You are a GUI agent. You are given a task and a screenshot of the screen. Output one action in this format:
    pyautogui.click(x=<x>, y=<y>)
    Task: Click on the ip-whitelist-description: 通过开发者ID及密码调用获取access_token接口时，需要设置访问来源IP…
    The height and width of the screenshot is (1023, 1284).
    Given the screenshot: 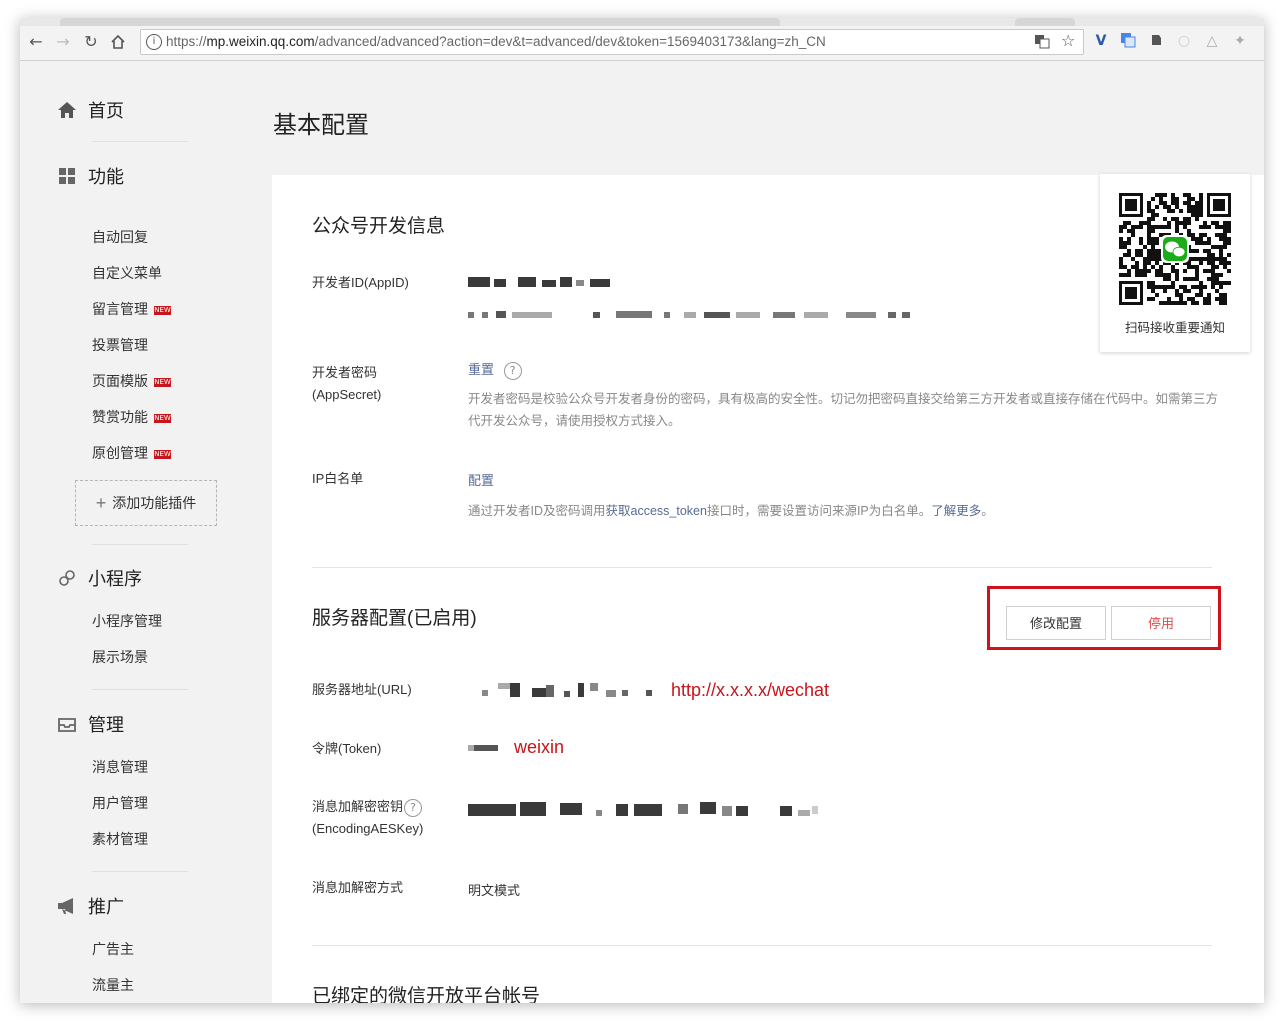 What is the action you would take?
    pyautogui.click(x=731, y=511)
    